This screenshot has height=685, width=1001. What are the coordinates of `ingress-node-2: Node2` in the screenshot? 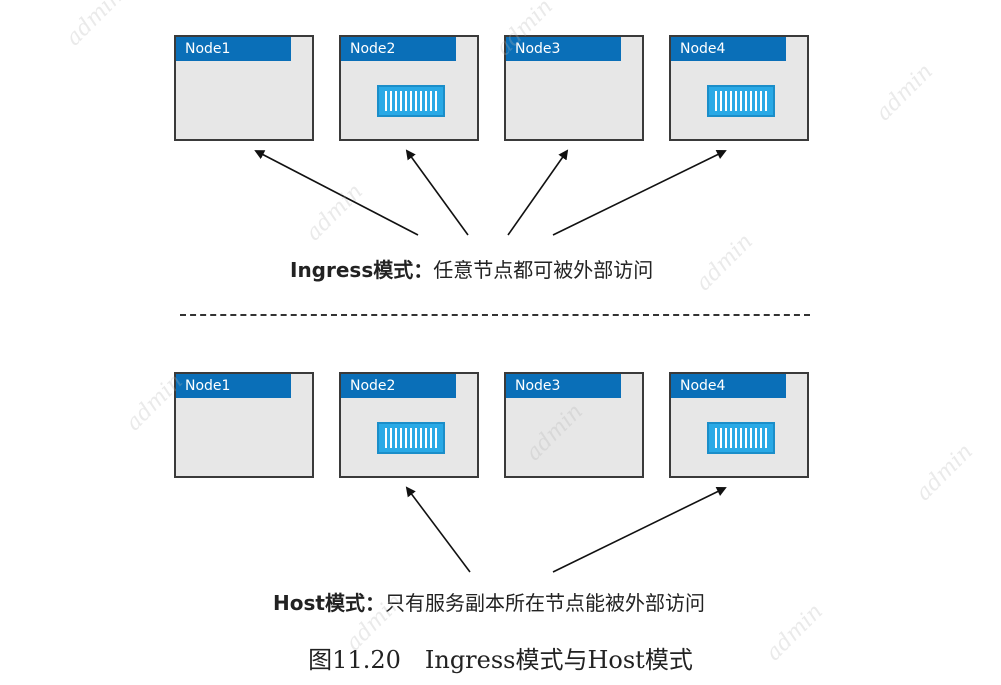 It's located at (409, 88).